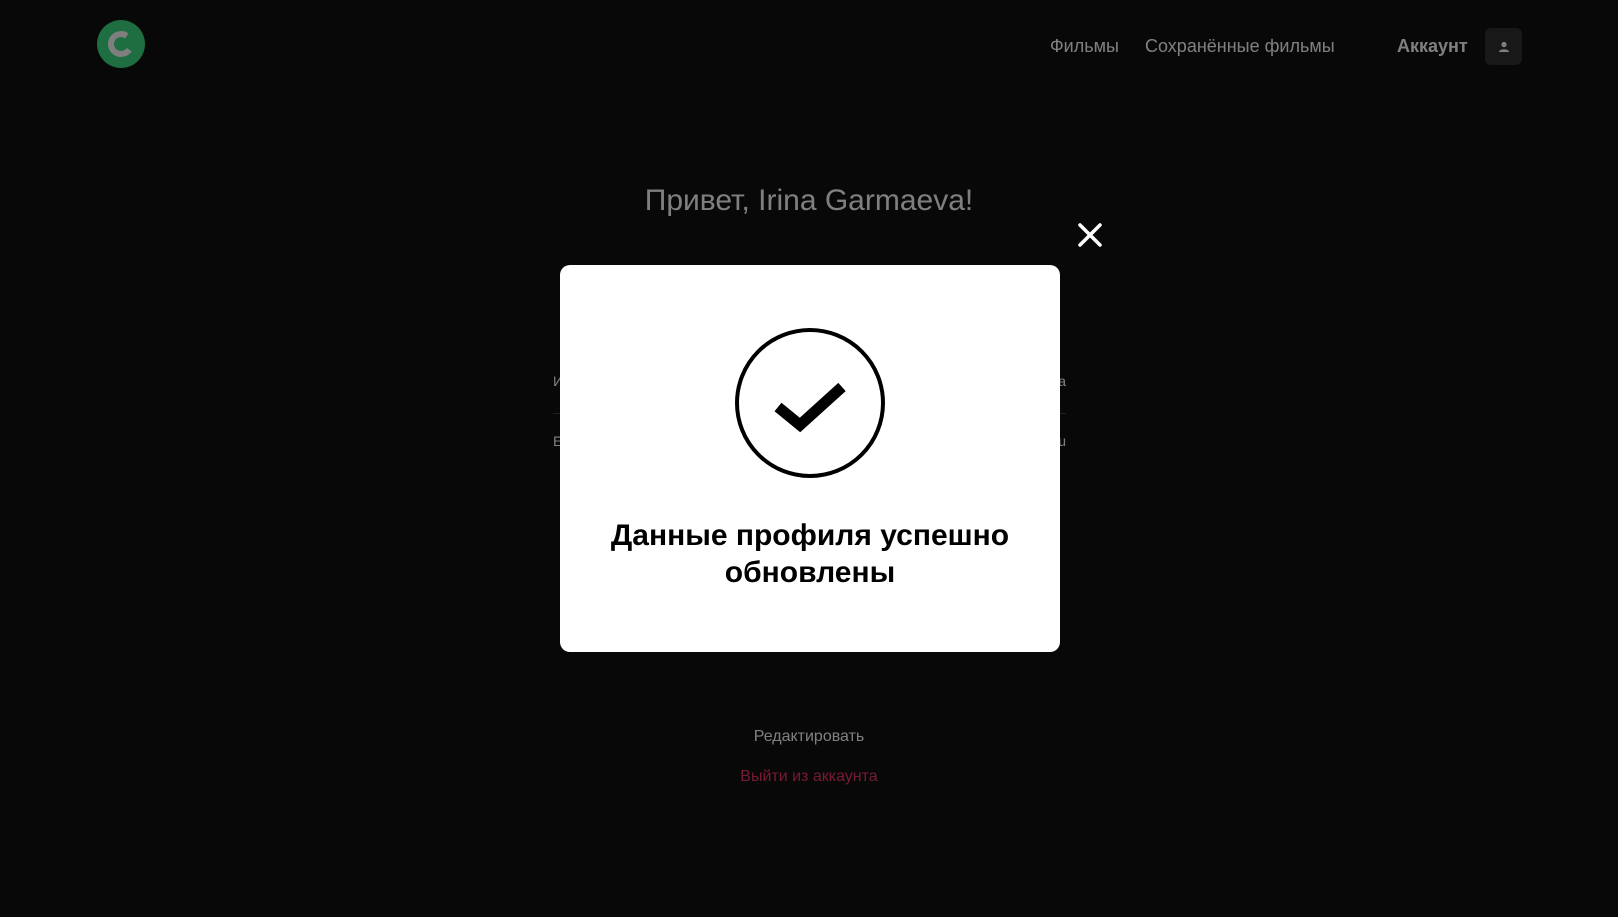  I want to click on close-icon, so click(1090, 235).